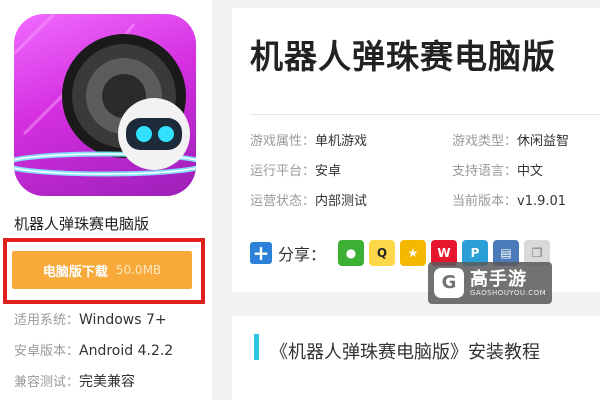  What do you see at coordinates (485, 201) in the screenshot?
I see `attr-label: 当前版本：` at bounding box center [485, 201].